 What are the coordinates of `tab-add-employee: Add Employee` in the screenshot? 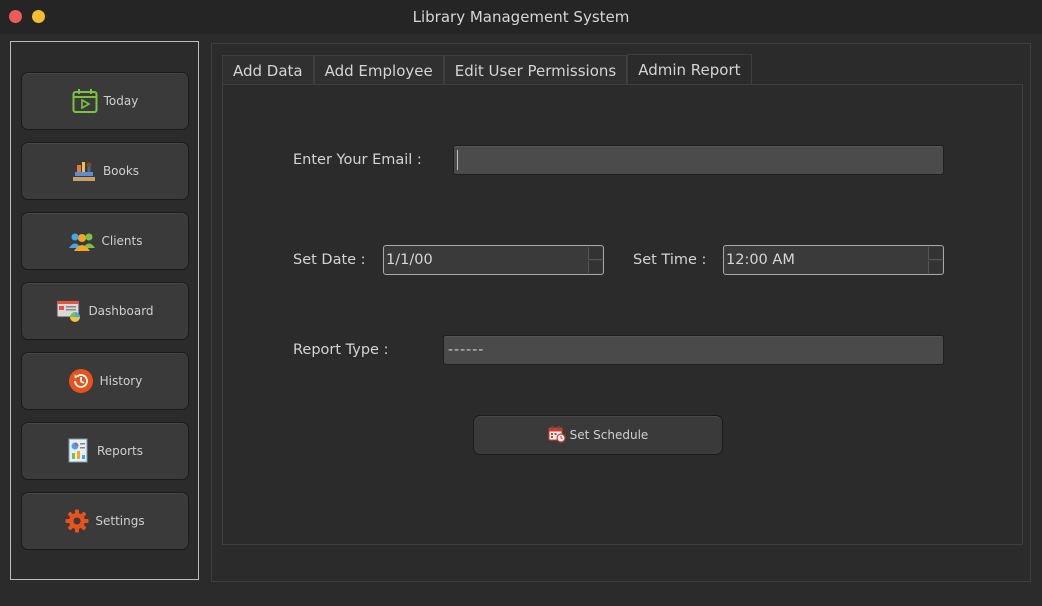 It's located at (378, 70).